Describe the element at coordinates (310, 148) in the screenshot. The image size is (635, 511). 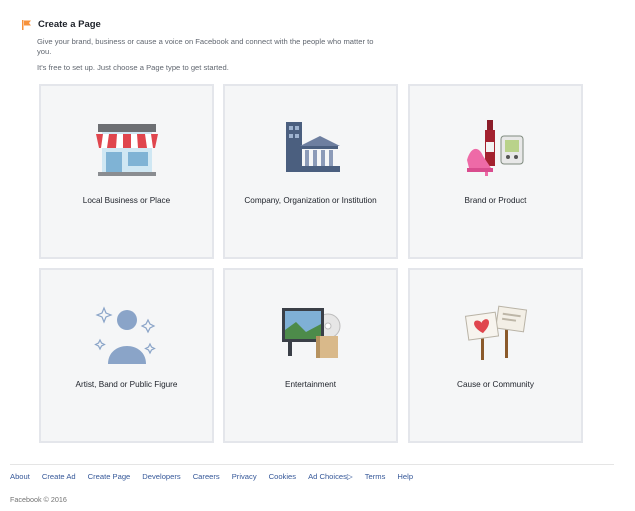
I see `buildings-icon` at that location.